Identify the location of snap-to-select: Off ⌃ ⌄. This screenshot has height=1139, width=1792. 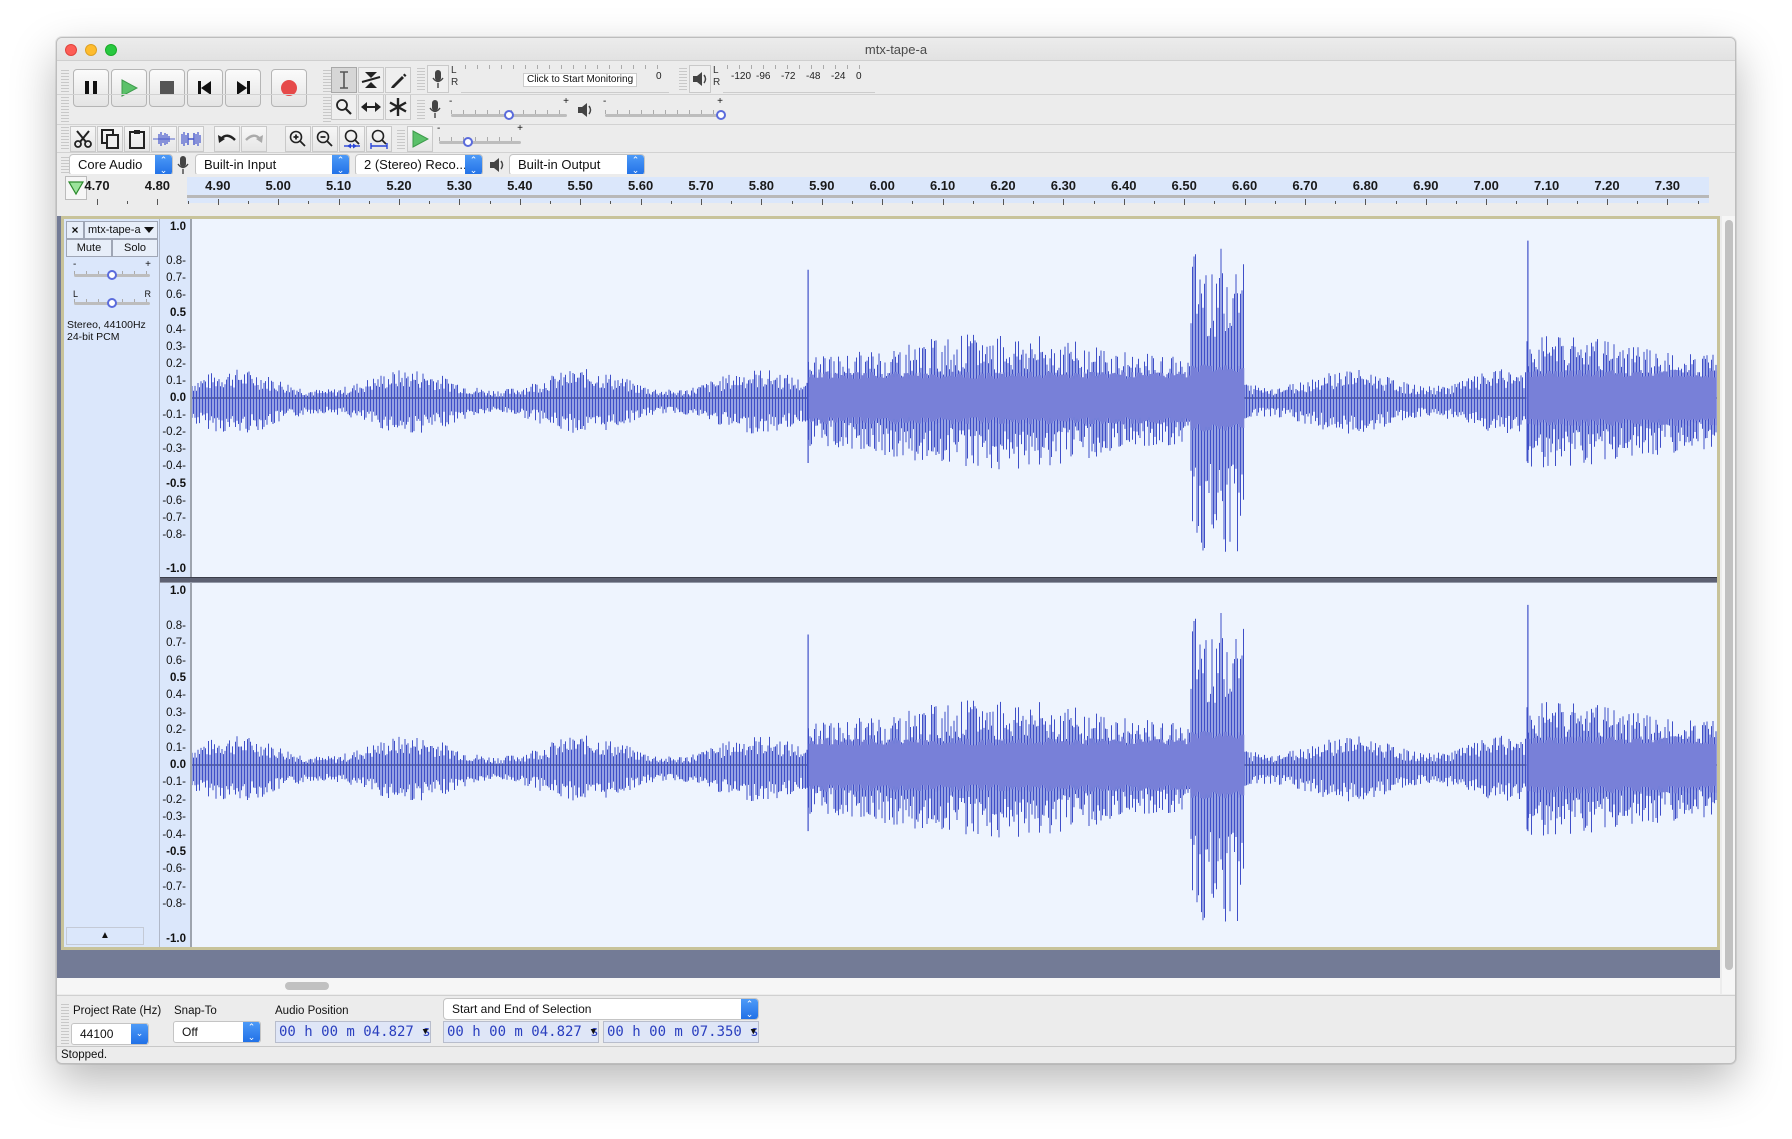
(217, 1032).